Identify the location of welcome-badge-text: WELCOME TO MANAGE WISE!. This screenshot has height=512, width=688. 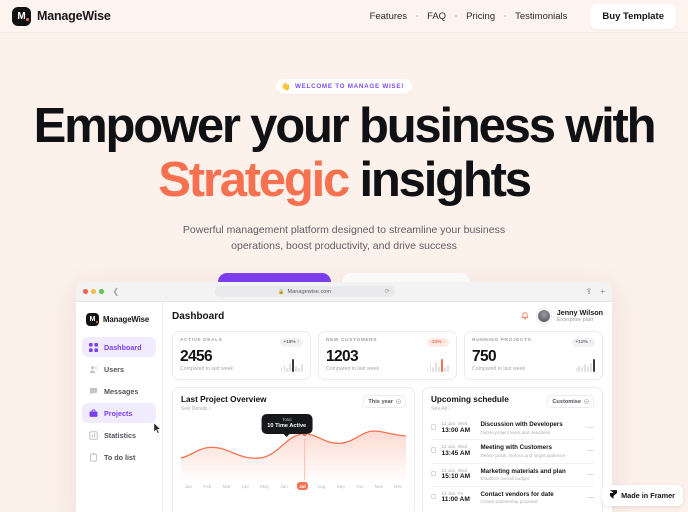
(350, 86).